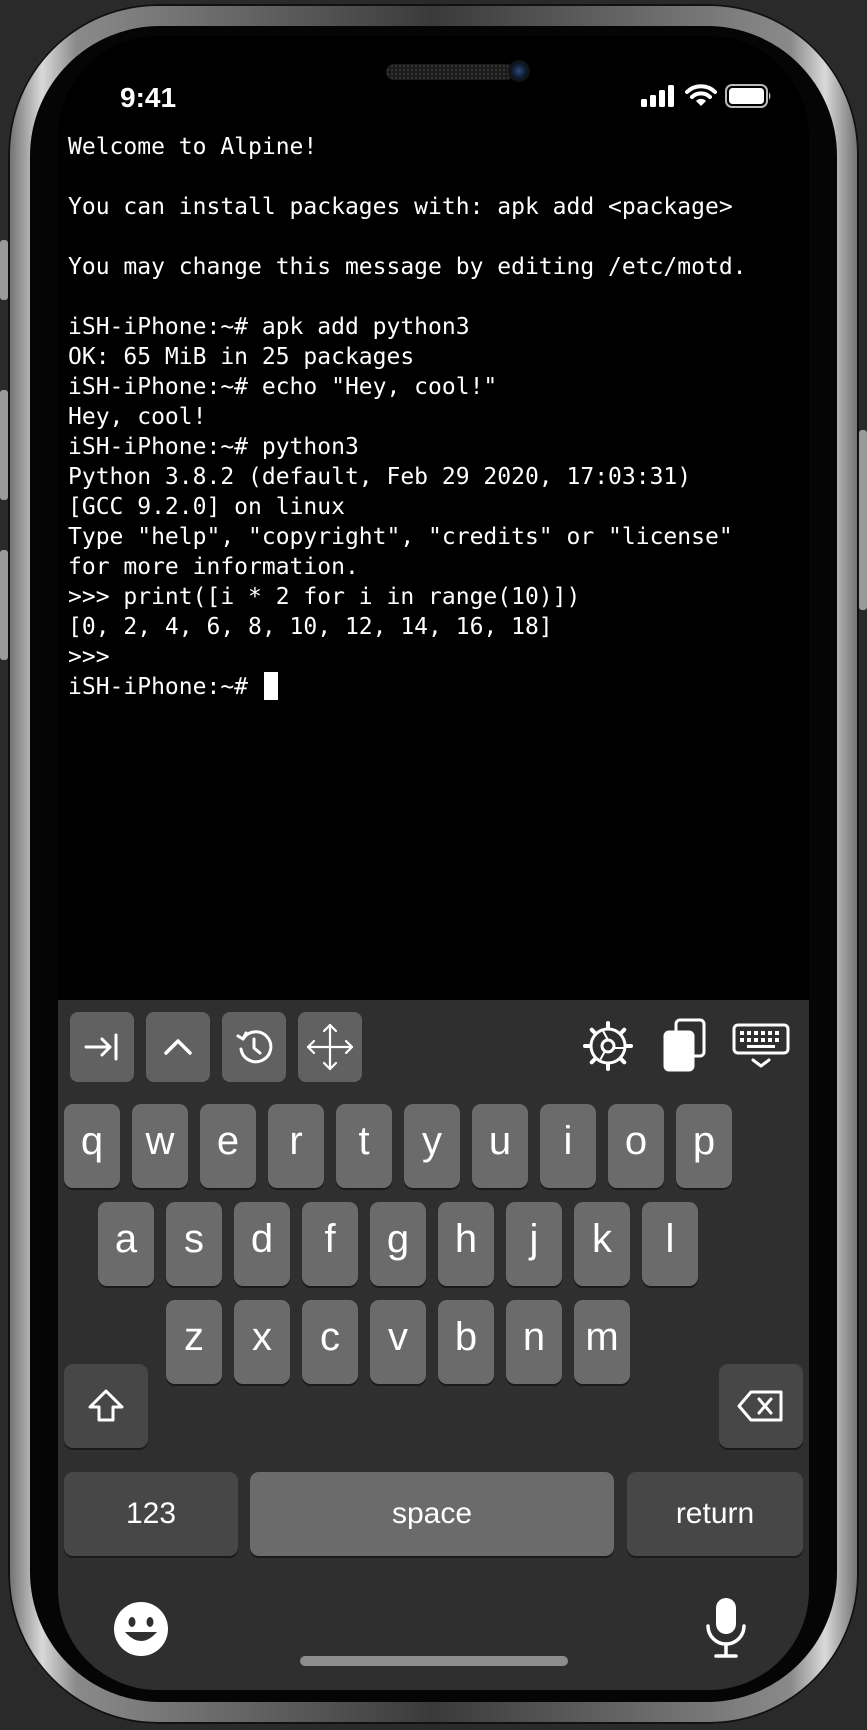 Image resolution: width=867 pixels, height=1730 pixels. I want to click on key-n: n, so click(534, 1342).